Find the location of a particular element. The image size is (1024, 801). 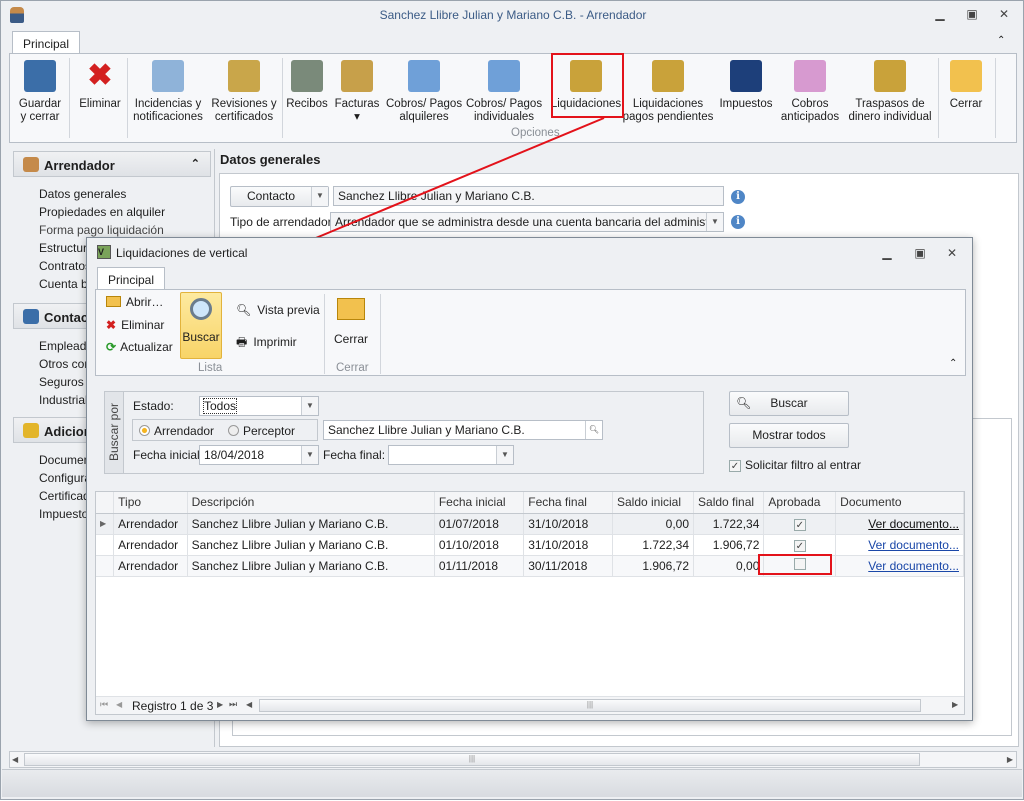

solicitar-filtro-label: Solicitar filtro al entrar is located at coordinates (803, 465).